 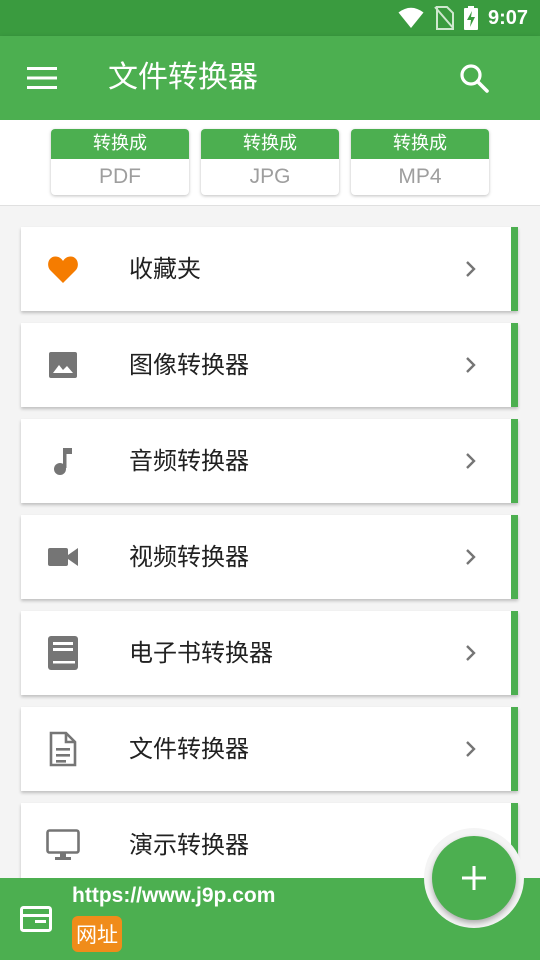 I want to click on plus-icon, so click(x=474, y=878).